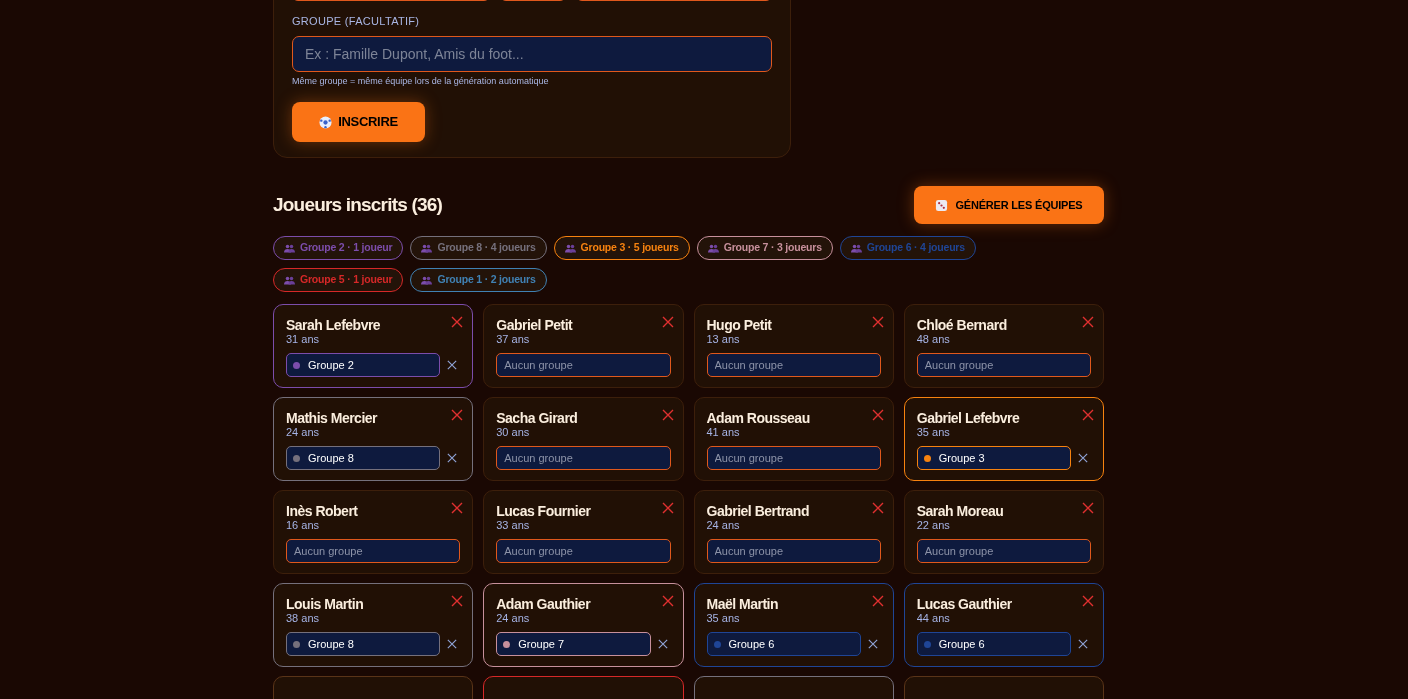 The height and width of the screenshot is (699, 1408). I want to click on player-age: 13 ans, so click(723, 339).